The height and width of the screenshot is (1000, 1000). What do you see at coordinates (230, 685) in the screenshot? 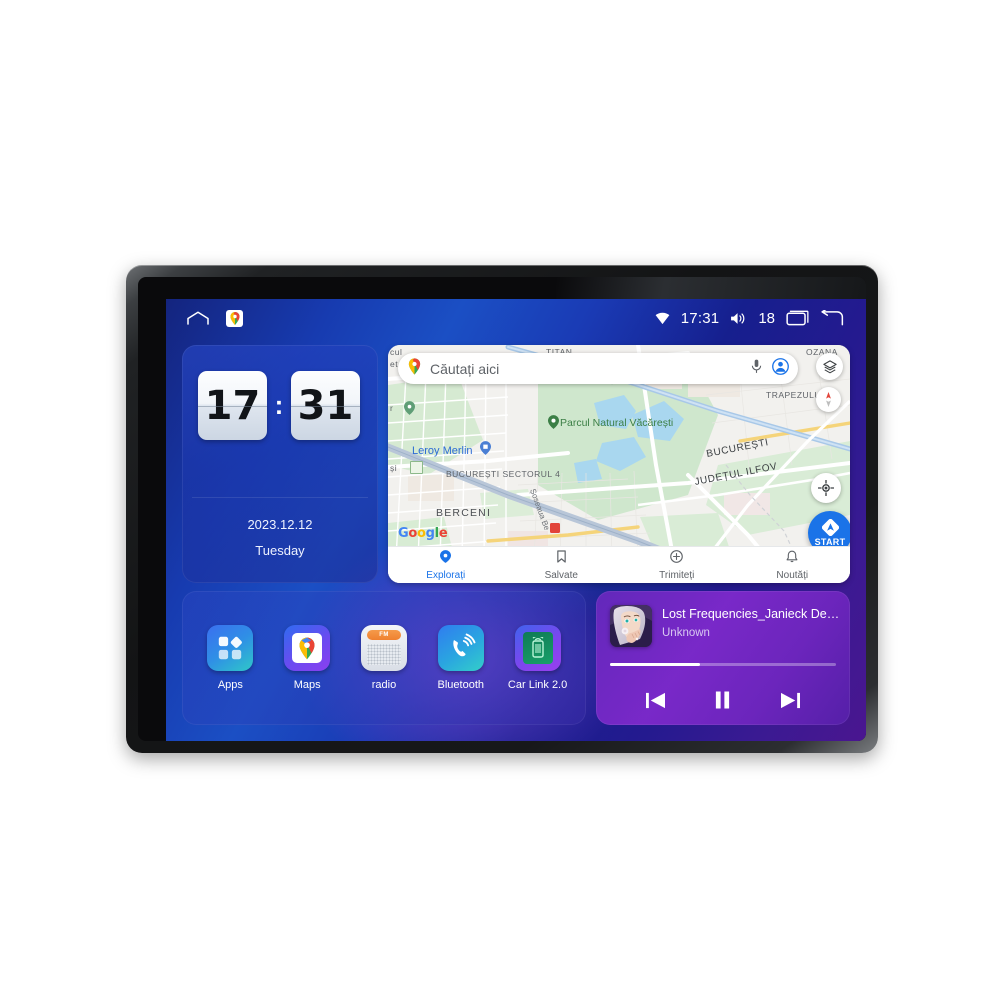
I see `app-label-apps: Apps` at bounding box center [230, 685].